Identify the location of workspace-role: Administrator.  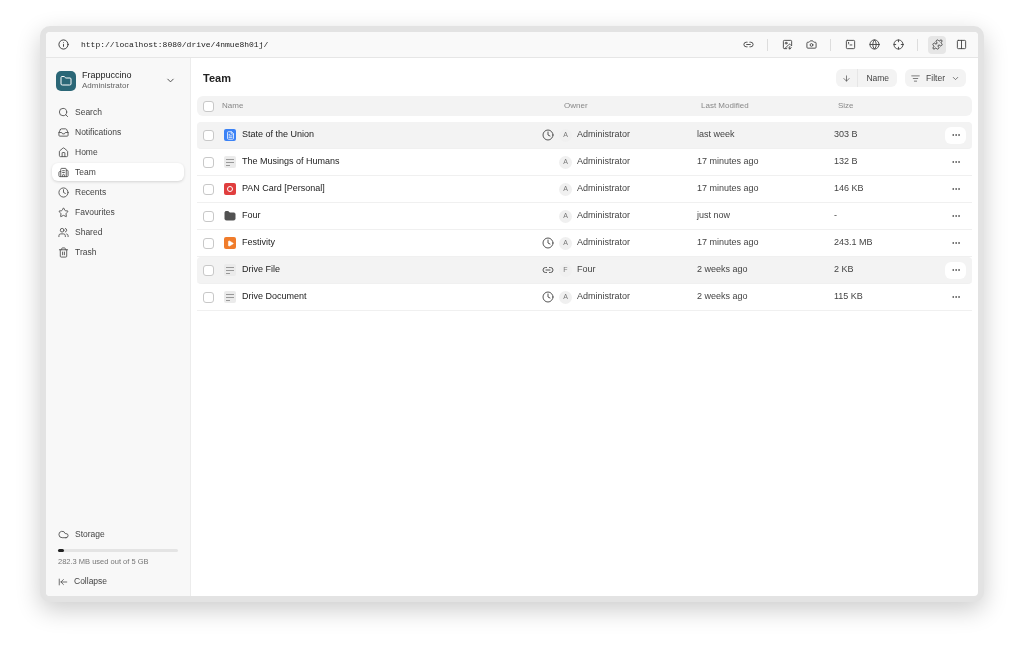
(106, 86).